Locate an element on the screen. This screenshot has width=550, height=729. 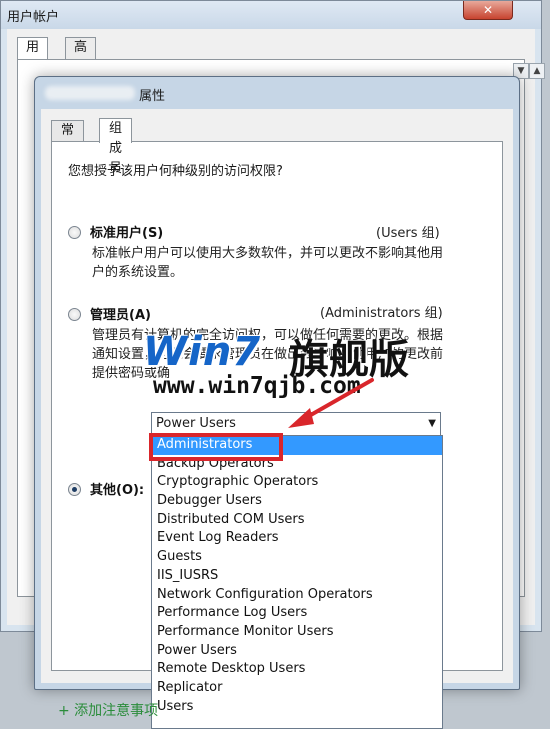
other-label: 其他(O): is located at coordinates (117, 488).